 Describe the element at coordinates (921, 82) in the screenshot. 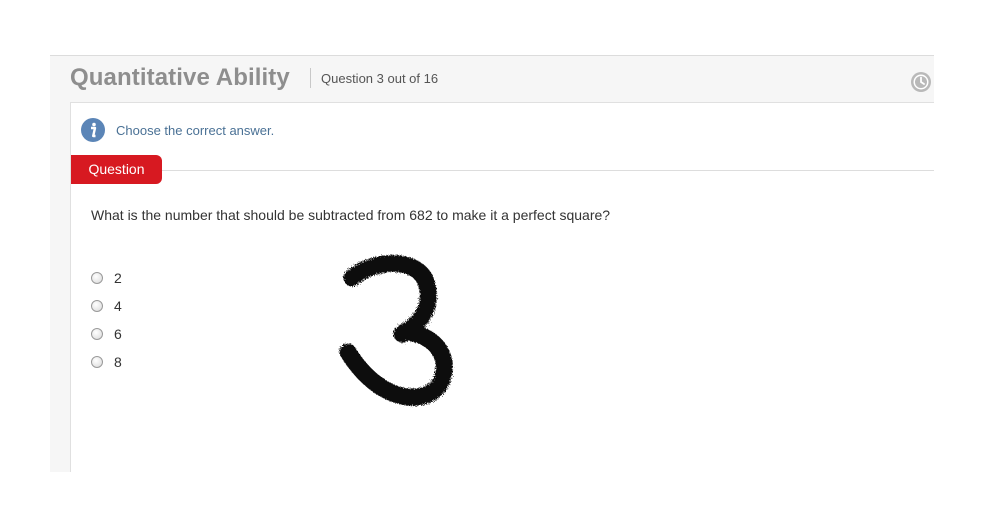

I see `clock-icon` at that location.